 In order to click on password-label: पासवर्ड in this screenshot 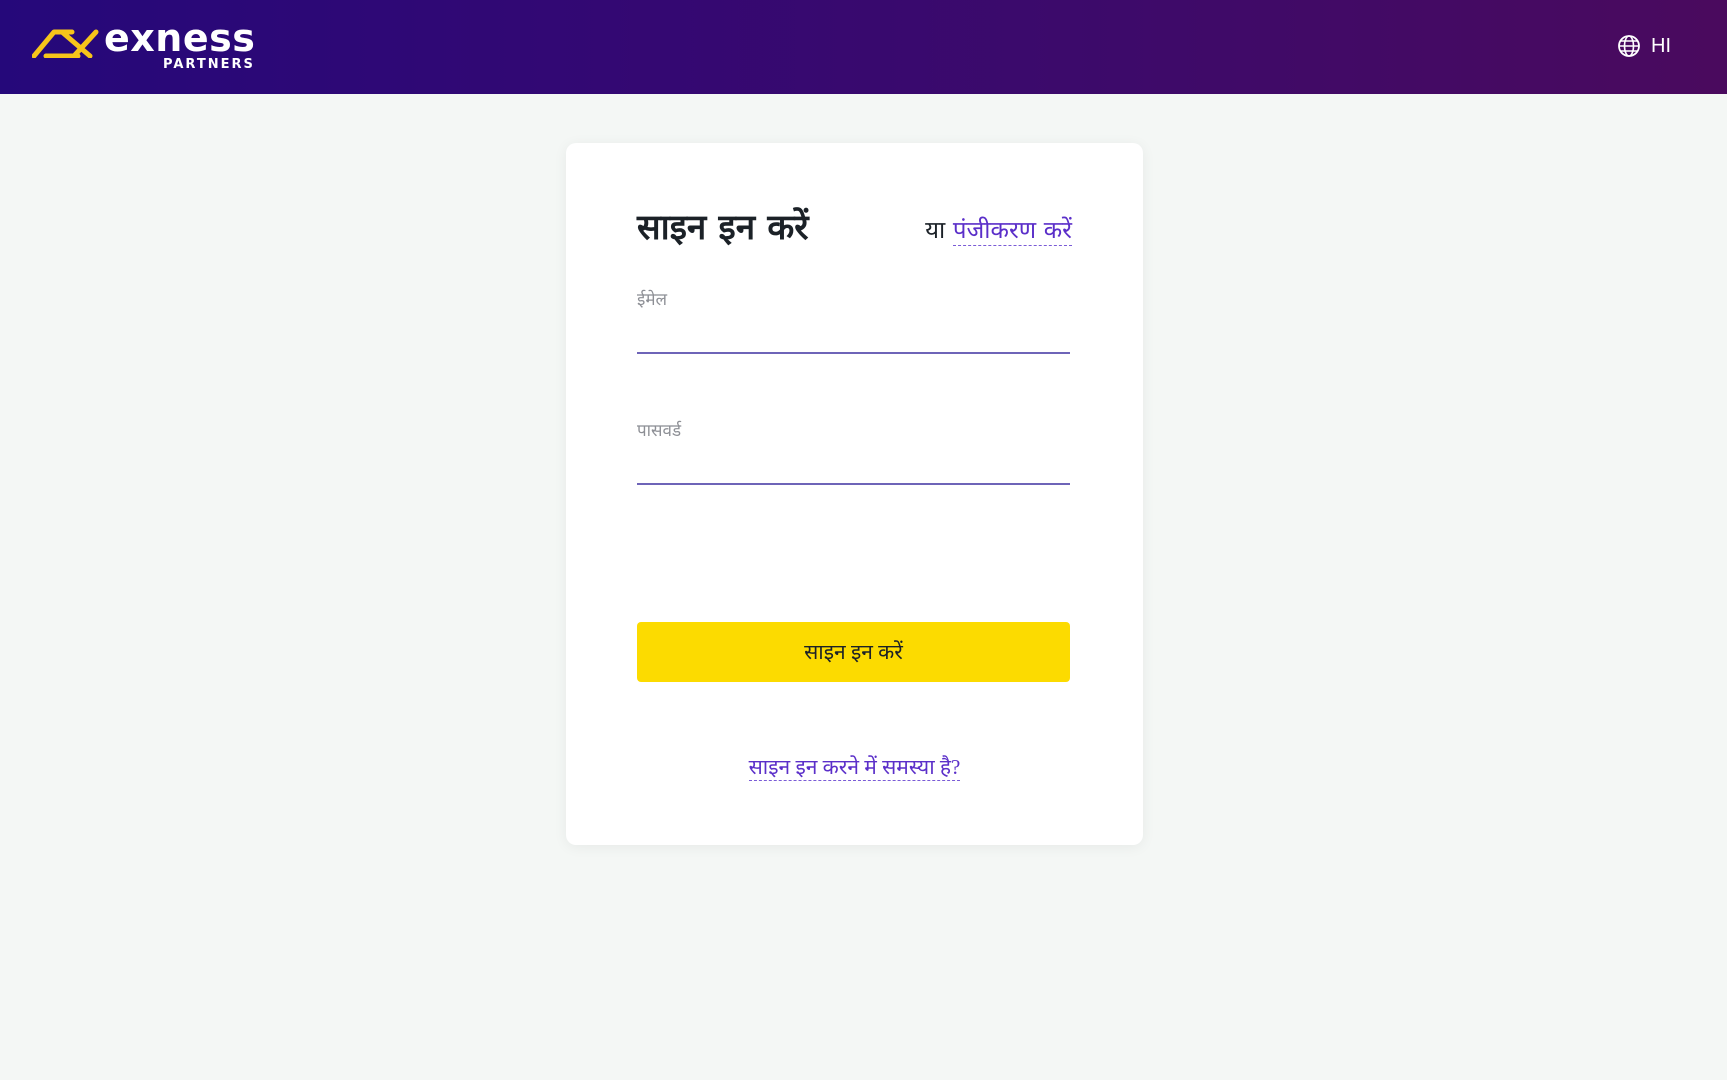, I will do `click(659, 430)`.